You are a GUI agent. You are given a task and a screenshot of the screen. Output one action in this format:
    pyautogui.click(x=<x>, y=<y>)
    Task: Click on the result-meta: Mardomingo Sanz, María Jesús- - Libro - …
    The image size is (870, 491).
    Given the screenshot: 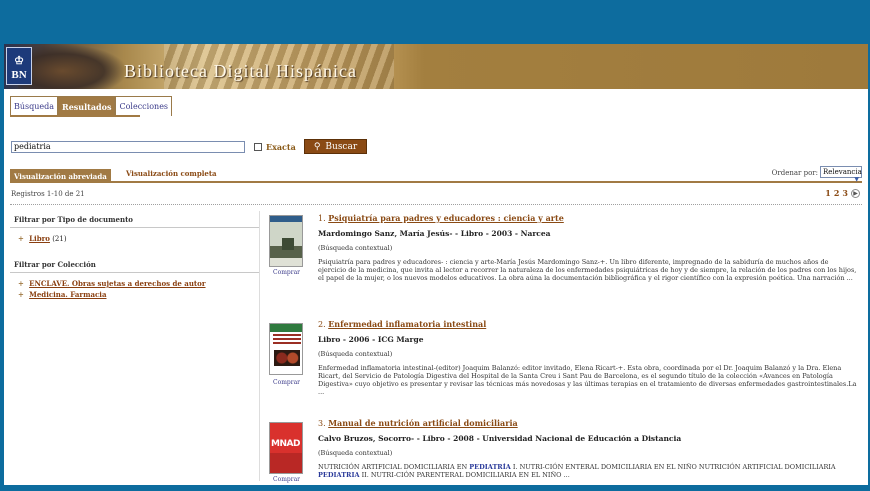 What is the action you would take?
    pyautogui.click(x=434, y=233)
    